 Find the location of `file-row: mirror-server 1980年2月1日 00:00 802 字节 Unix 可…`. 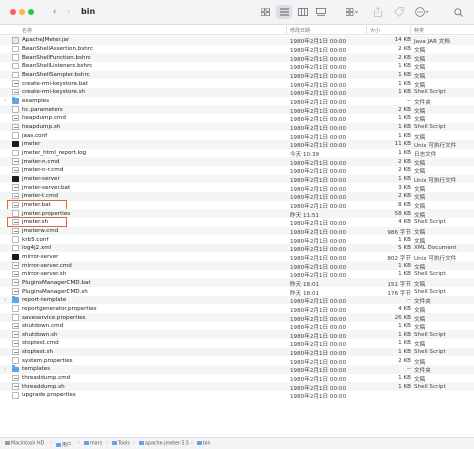

file-row: mirror-server 1980年2月1日 00:00 802 字节 Unix 可… is located at coordinates (237, 257).